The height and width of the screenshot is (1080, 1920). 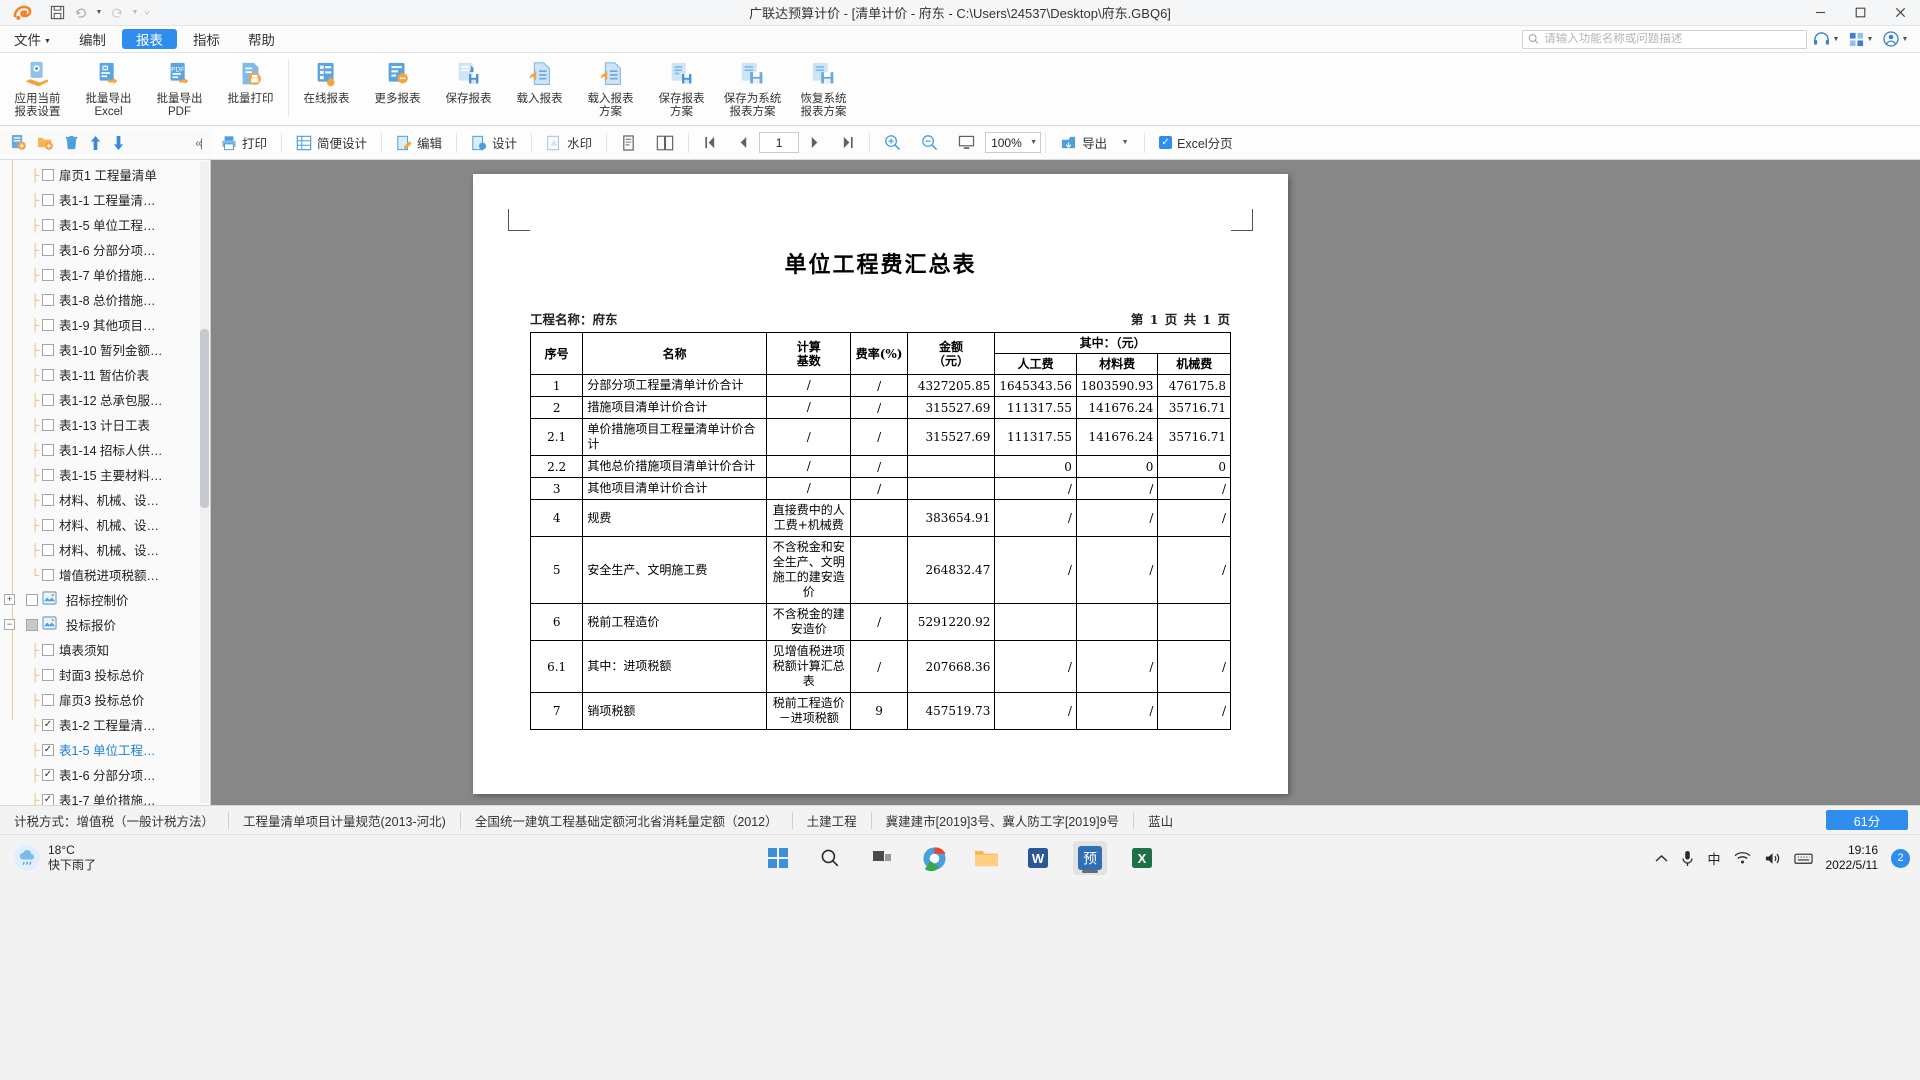 I want to click on print-button: 打印, so click(x=244, y=143).